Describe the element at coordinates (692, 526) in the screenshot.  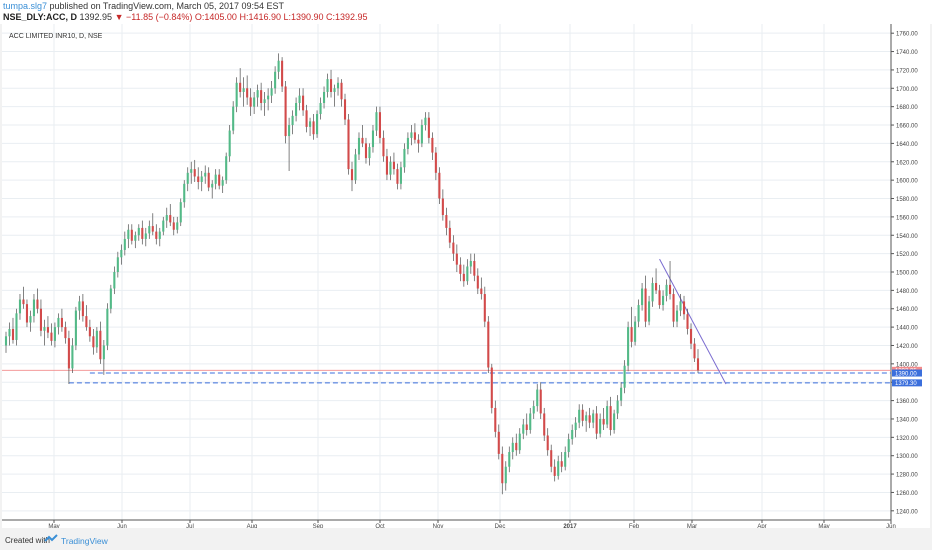
I see `x-tick-label: Mar` at that location.